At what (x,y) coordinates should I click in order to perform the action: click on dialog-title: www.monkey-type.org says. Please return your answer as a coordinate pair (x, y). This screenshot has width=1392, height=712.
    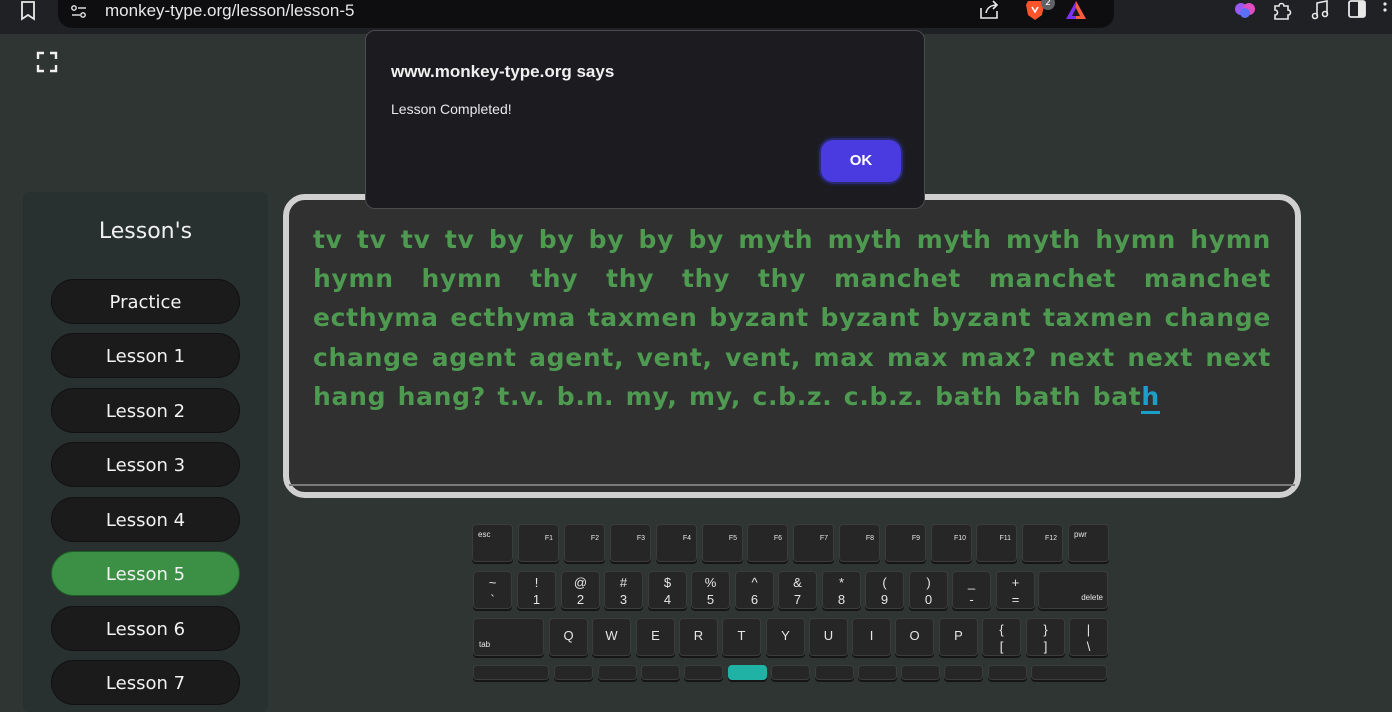
    Looking at the image, I should click on (503, 71).